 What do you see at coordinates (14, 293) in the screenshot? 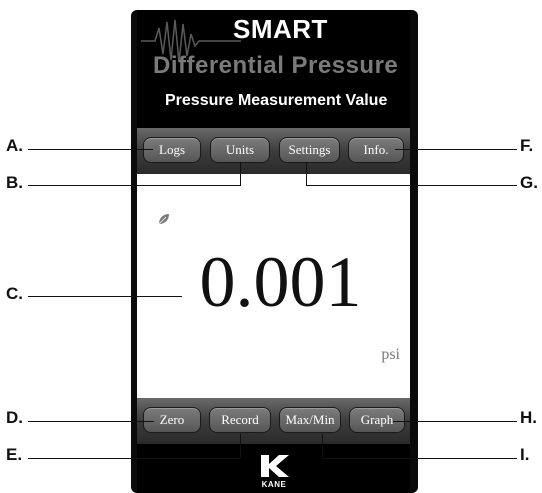
I see `callout-label-c: C.` at bounding box center [14, 293].